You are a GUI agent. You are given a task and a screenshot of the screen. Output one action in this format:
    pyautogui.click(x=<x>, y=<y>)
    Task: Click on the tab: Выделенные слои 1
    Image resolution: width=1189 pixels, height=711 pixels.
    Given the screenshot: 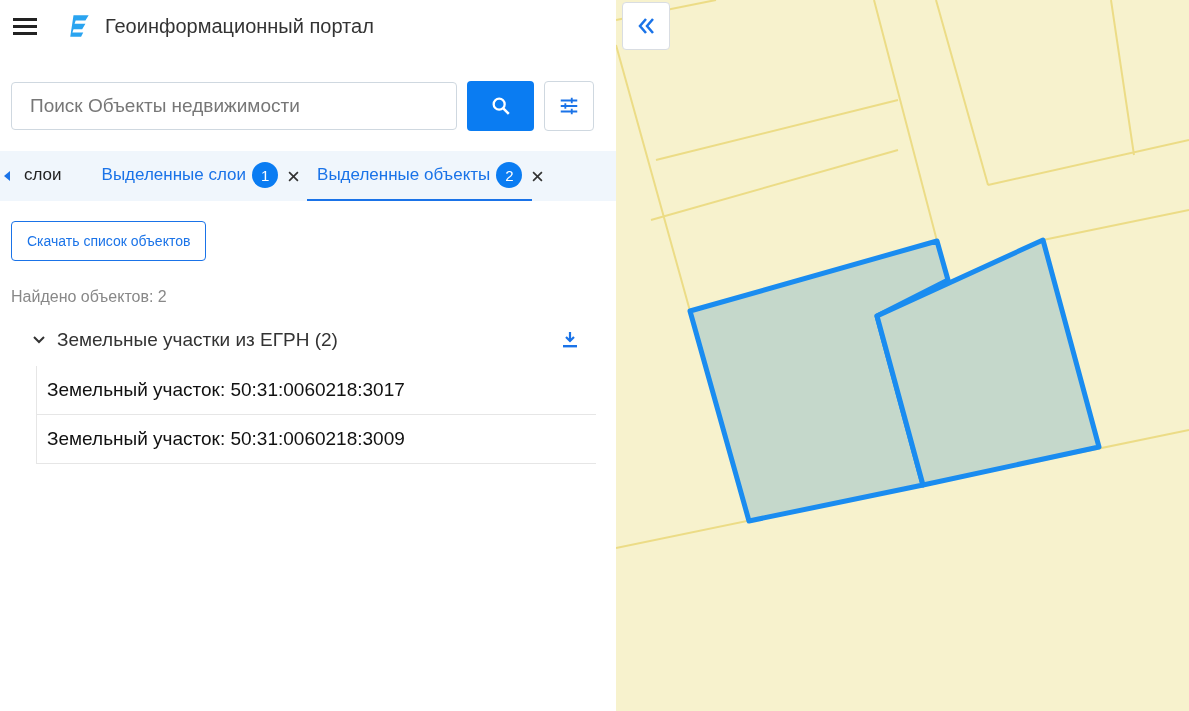 What is the action you would take?
    pyautogui.click(x=190, y=176)
    